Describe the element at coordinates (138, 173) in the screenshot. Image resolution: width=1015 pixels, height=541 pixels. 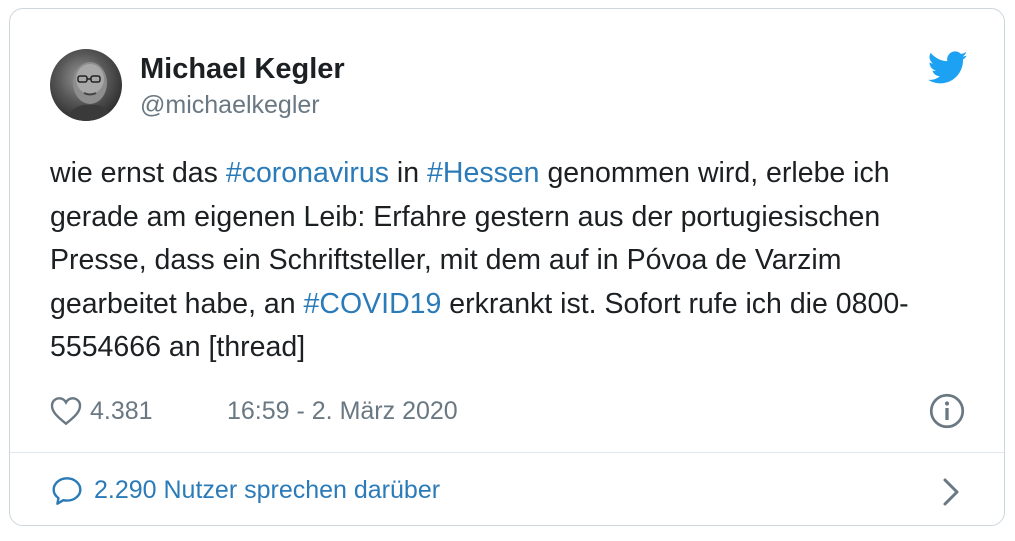
I see `tweet-text-segment: wie ernst das` at that location.